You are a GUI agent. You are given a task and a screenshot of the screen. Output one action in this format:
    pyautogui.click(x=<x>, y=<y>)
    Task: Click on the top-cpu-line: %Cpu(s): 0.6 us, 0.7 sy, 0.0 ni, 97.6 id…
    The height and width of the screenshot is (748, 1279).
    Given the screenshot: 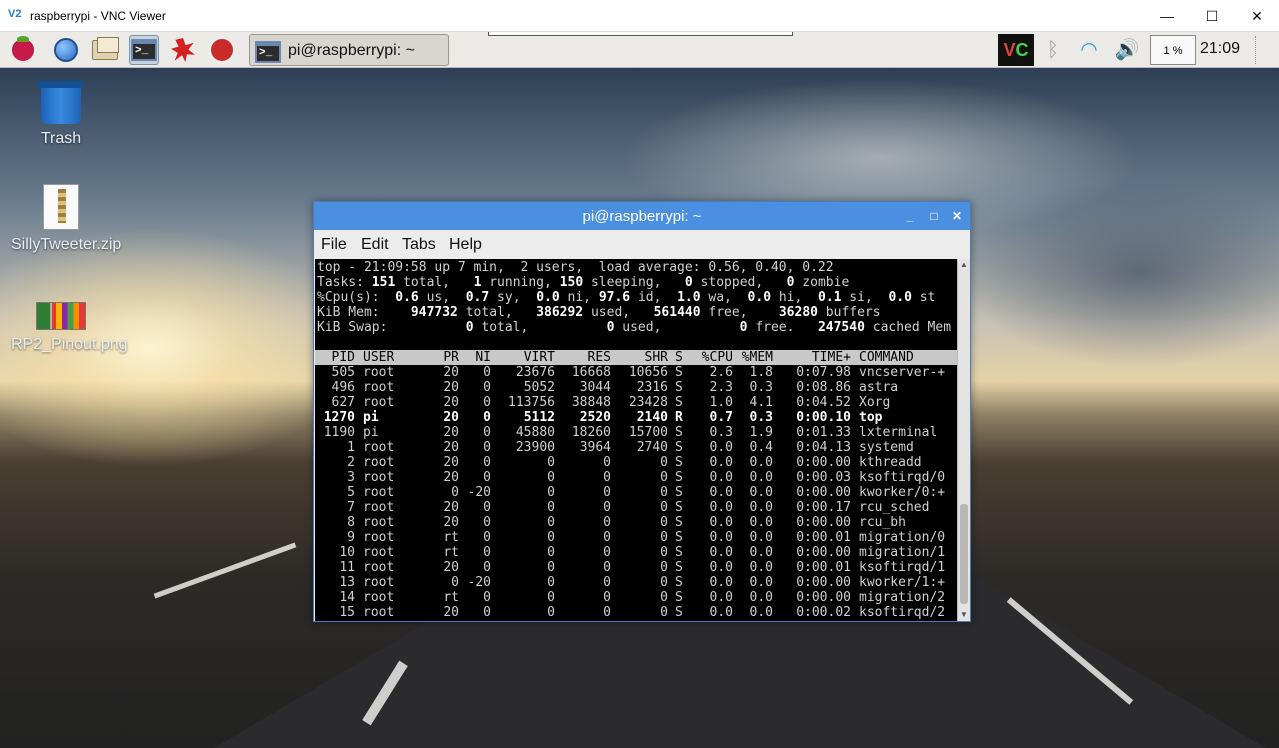 What is the action you would take?
    pyautogui.click(x=626, y=297)
    